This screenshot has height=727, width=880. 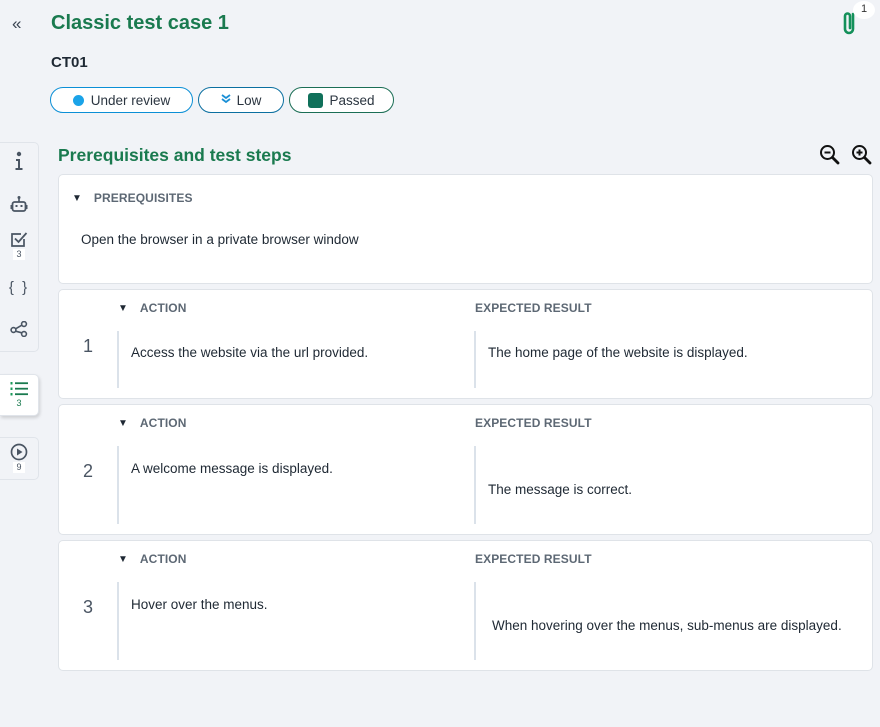 I want to click on test-case-title: Classic test case 1, so click(x=140, y=23).